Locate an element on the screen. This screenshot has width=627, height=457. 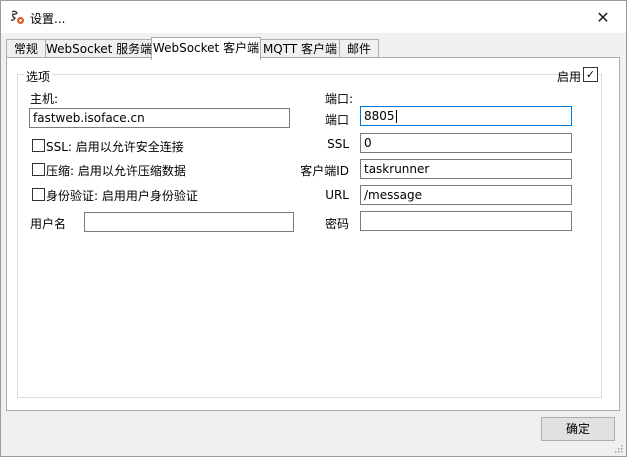
host-label: 主机: is located at coordinates (44, 99).